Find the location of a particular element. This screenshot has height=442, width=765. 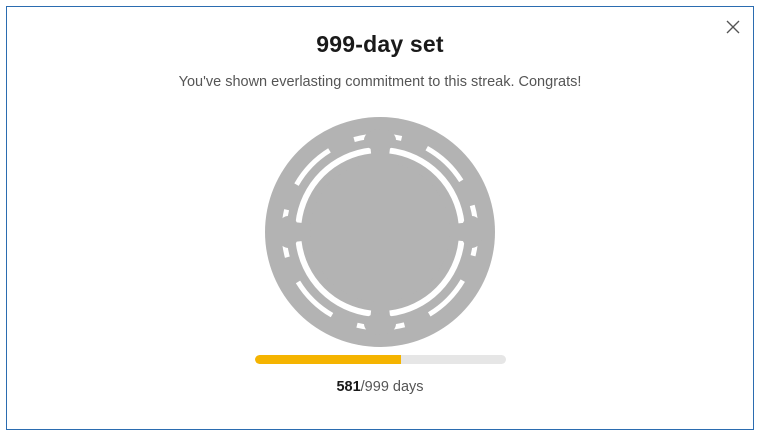

progress-current: 581 is located at coordinates (348, 387).